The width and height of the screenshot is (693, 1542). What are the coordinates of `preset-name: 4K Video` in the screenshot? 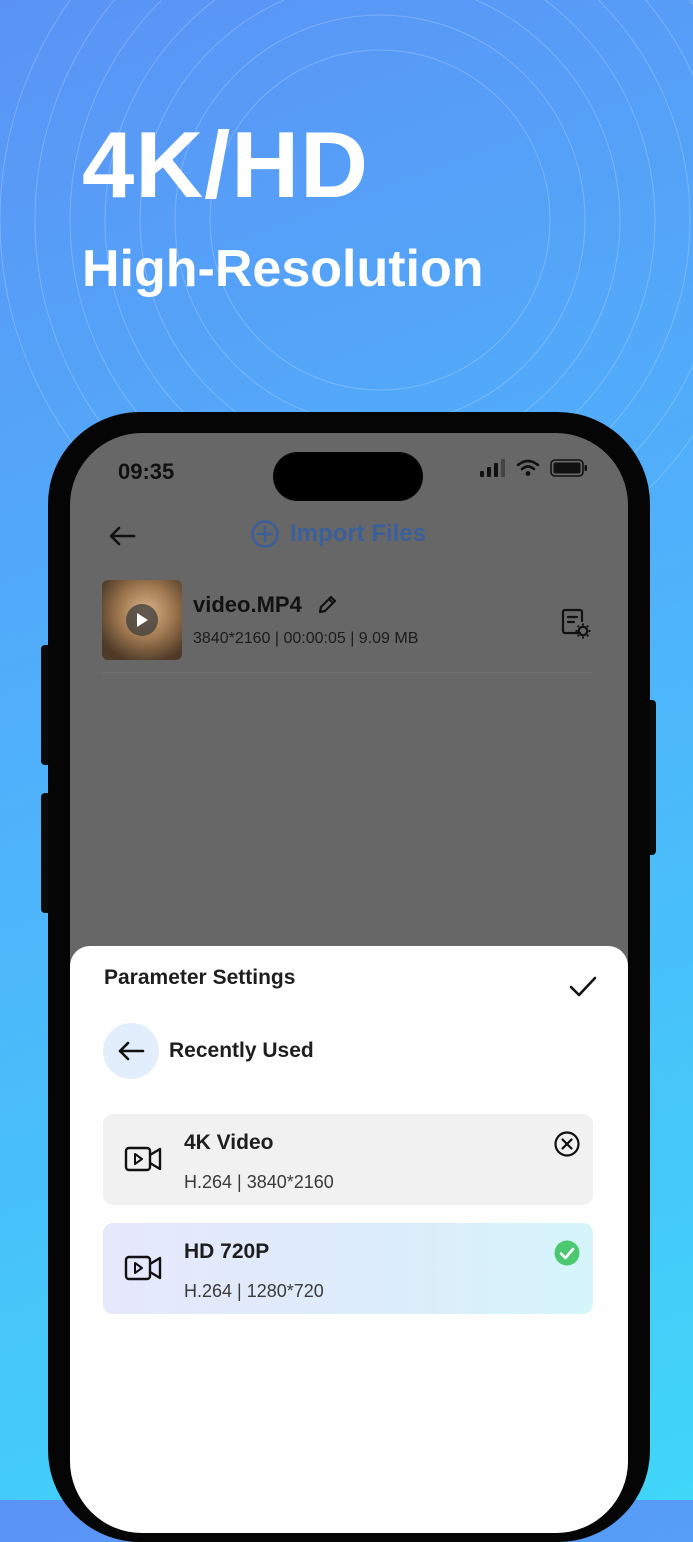 It's located at (229, 1142).